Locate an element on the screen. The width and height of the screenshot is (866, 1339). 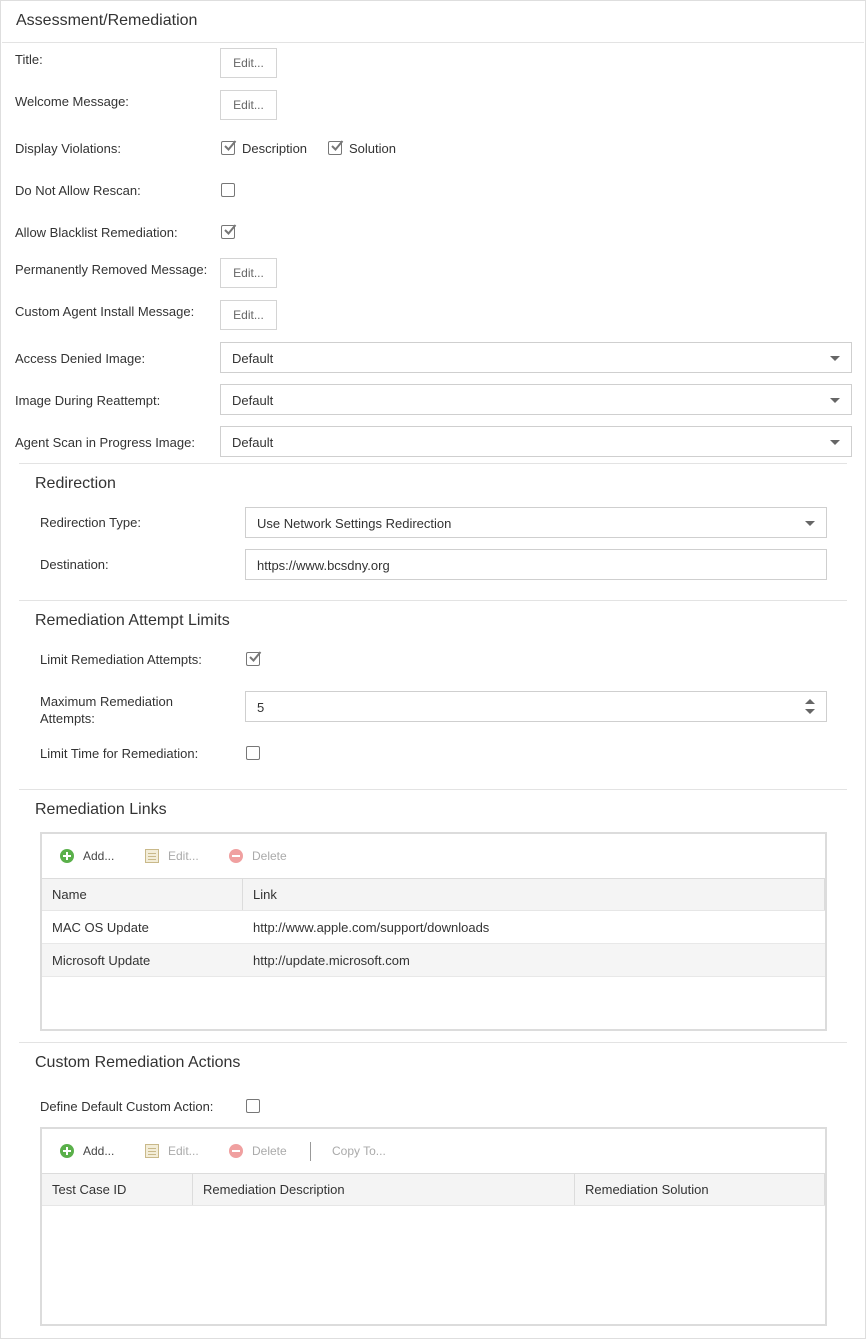
column-header-name: Name is located at coordinates (142, 894).